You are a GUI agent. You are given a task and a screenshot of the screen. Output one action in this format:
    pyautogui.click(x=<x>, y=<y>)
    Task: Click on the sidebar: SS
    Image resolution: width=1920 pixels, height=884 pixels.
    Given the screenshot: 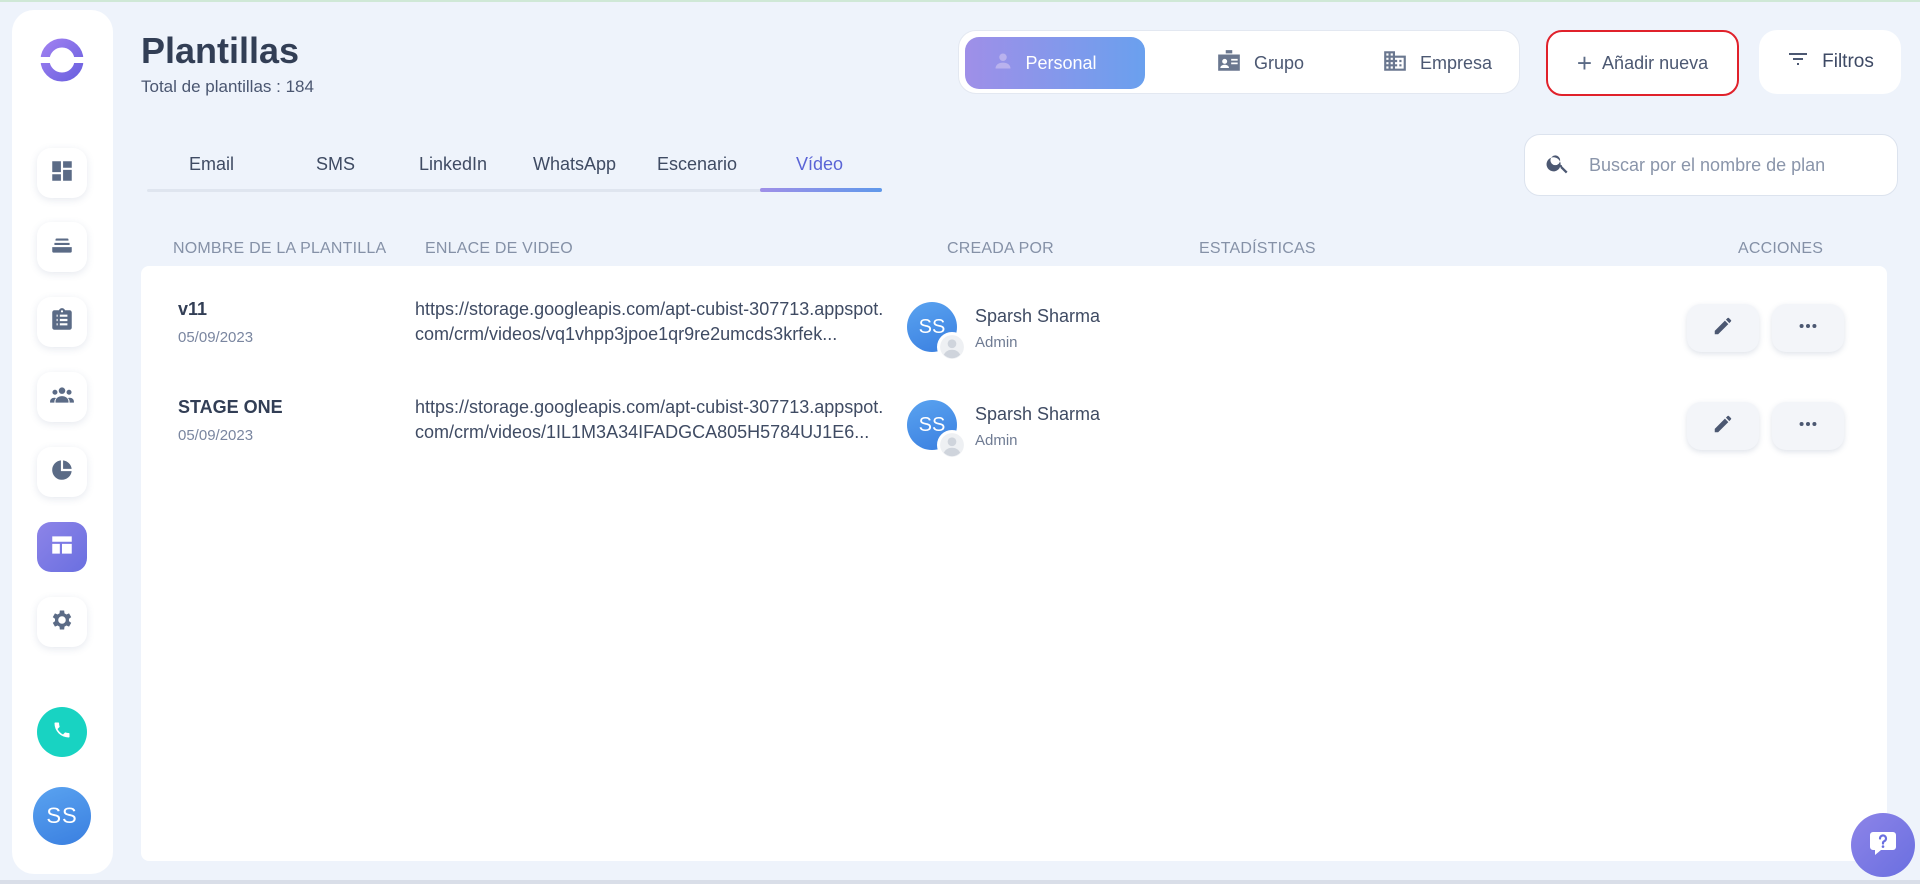 What is the action you would take?
    pyautogui.click(x=62, y=442)
    